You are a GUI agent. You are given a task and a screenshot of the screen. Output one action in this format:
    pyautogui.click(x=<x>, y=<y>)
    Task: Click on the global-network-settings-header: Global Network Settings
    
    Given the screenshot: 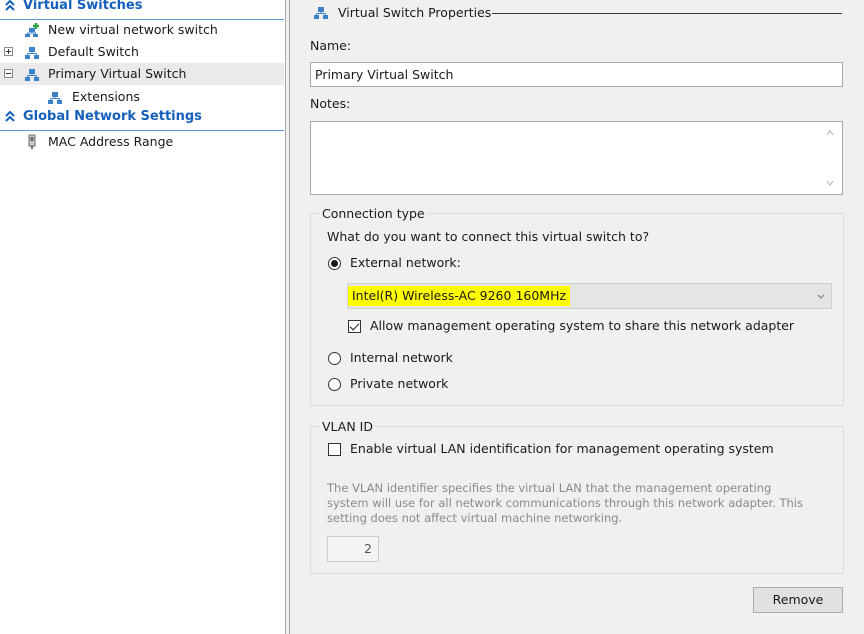 What is the action you would take?
    pyautogui.click(x=142, y=120)
    